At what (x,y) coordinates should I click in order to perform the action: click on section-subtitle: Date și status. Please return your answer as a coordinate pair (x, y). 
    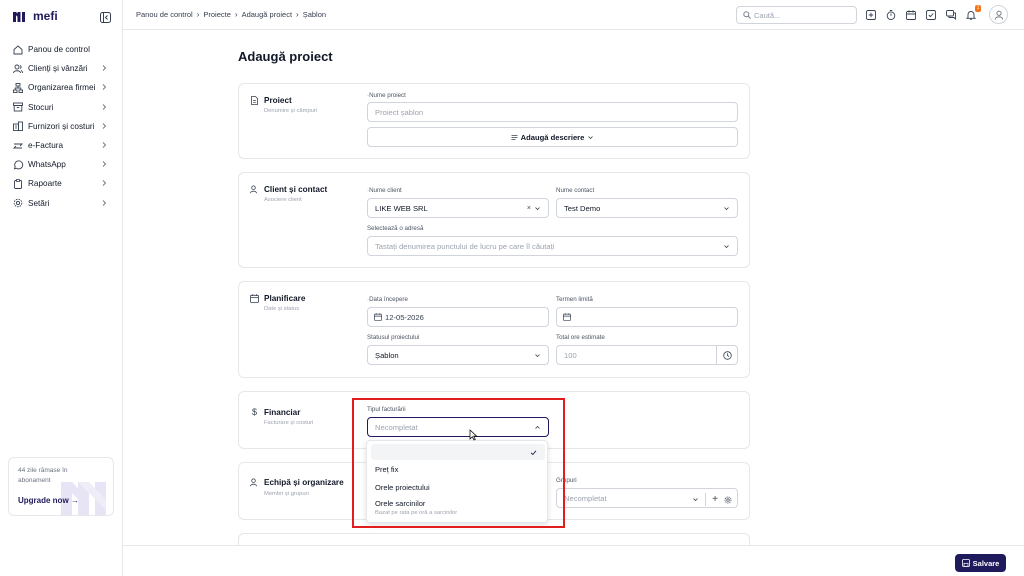
    Looking at the image, I should click on (282, 309).